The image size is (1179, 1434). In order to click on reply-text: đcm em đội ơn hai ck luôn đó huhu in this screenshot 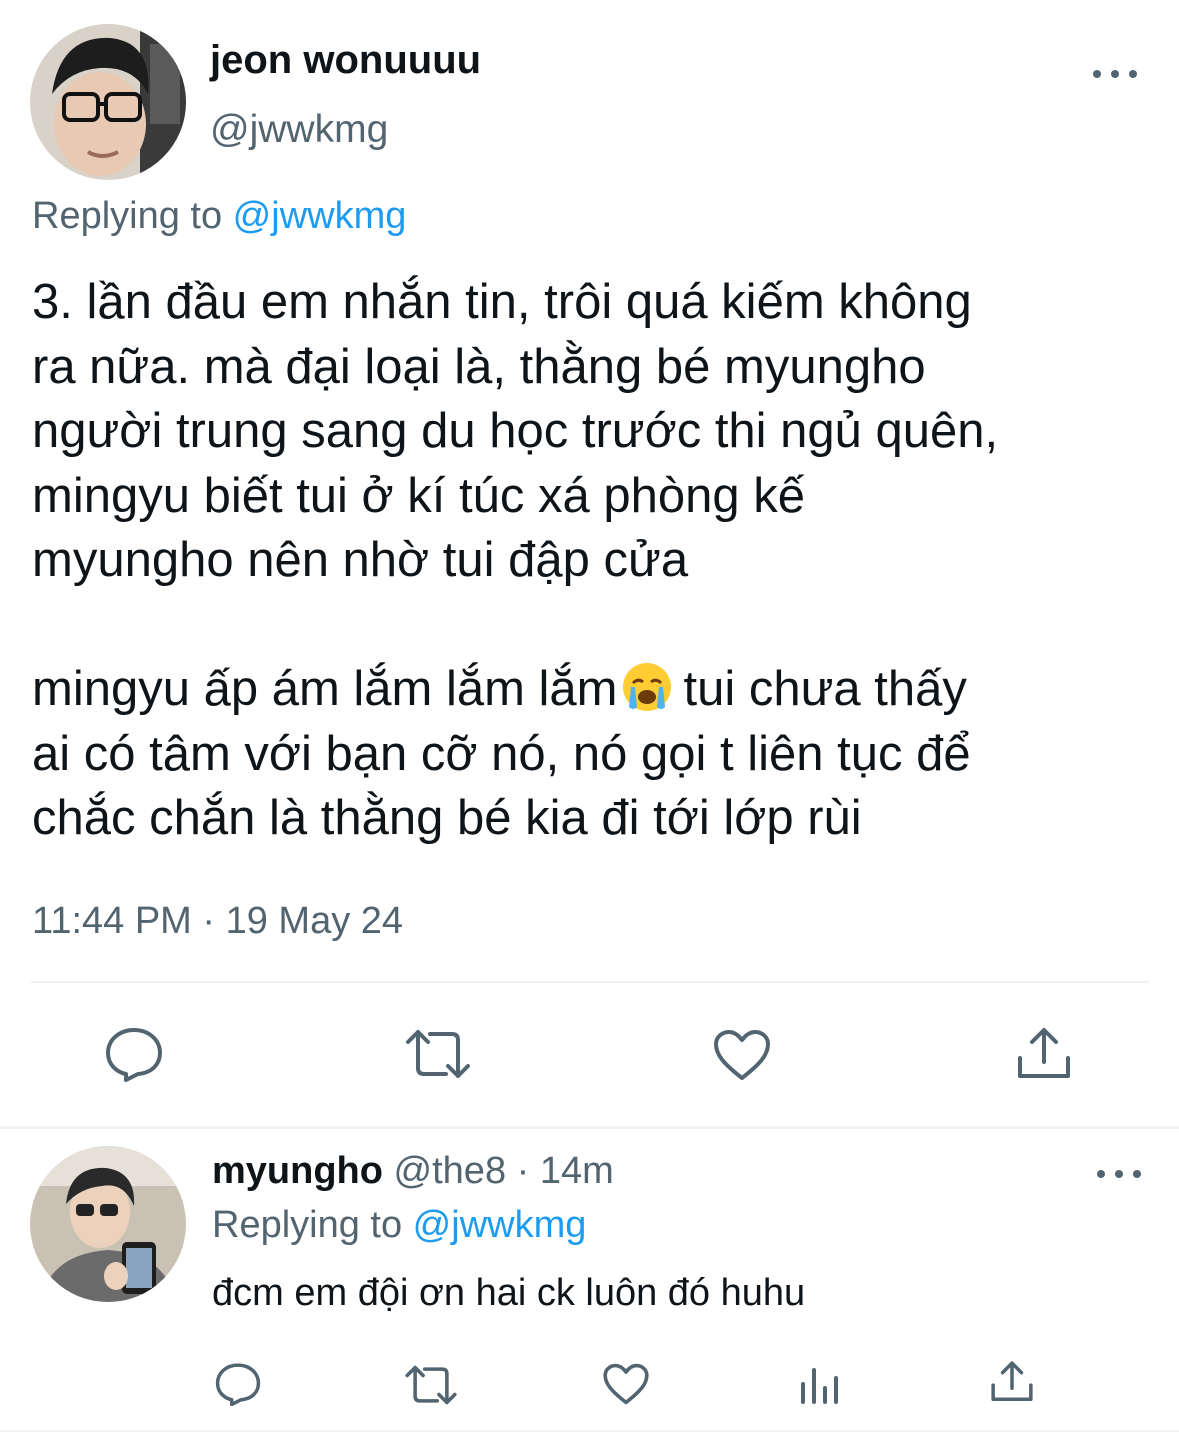, I will do `click(509, 1293)`.